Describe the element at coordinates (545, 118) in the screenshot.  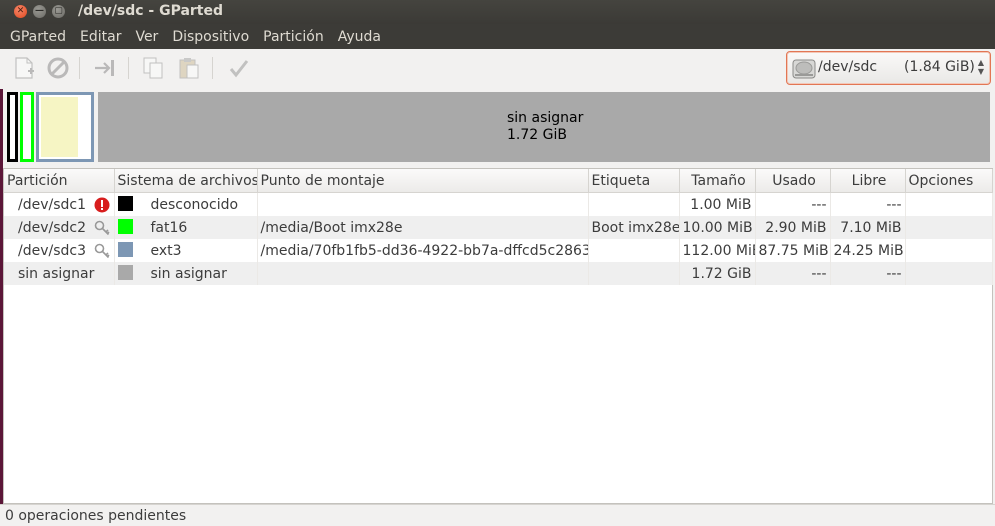
I see `map-unallocated-label: sin asignar` at that location.